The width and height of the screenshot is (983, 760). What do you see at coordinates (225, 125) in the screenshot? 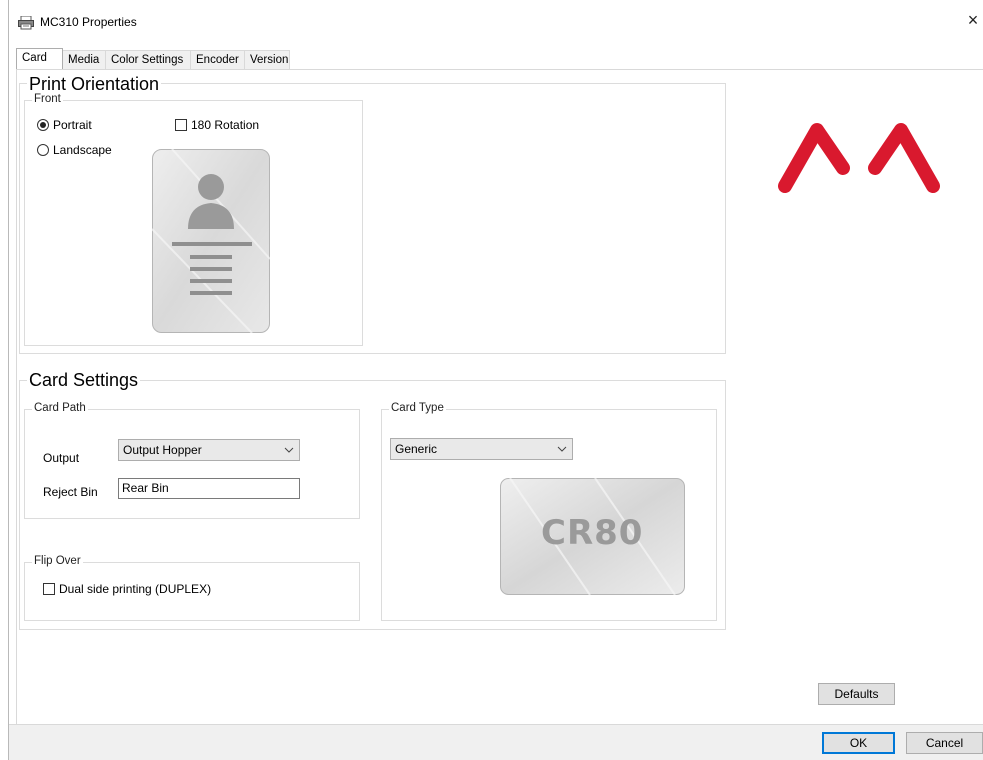
I see `rotation-label: 180 Rotation` at bounding box center [225, 125].